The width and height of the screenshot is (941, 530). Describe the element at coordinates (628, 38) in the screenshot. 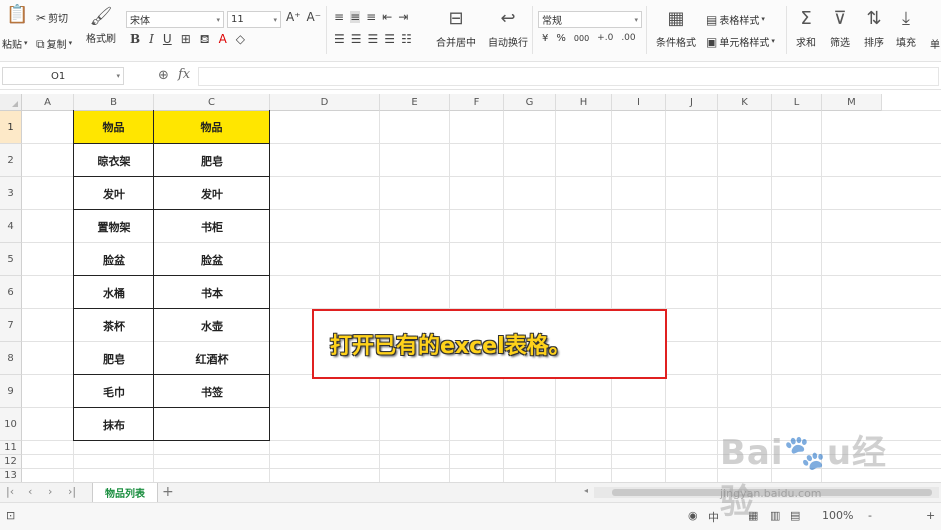

I see `decrease-decimal-icon: .00` at that location.